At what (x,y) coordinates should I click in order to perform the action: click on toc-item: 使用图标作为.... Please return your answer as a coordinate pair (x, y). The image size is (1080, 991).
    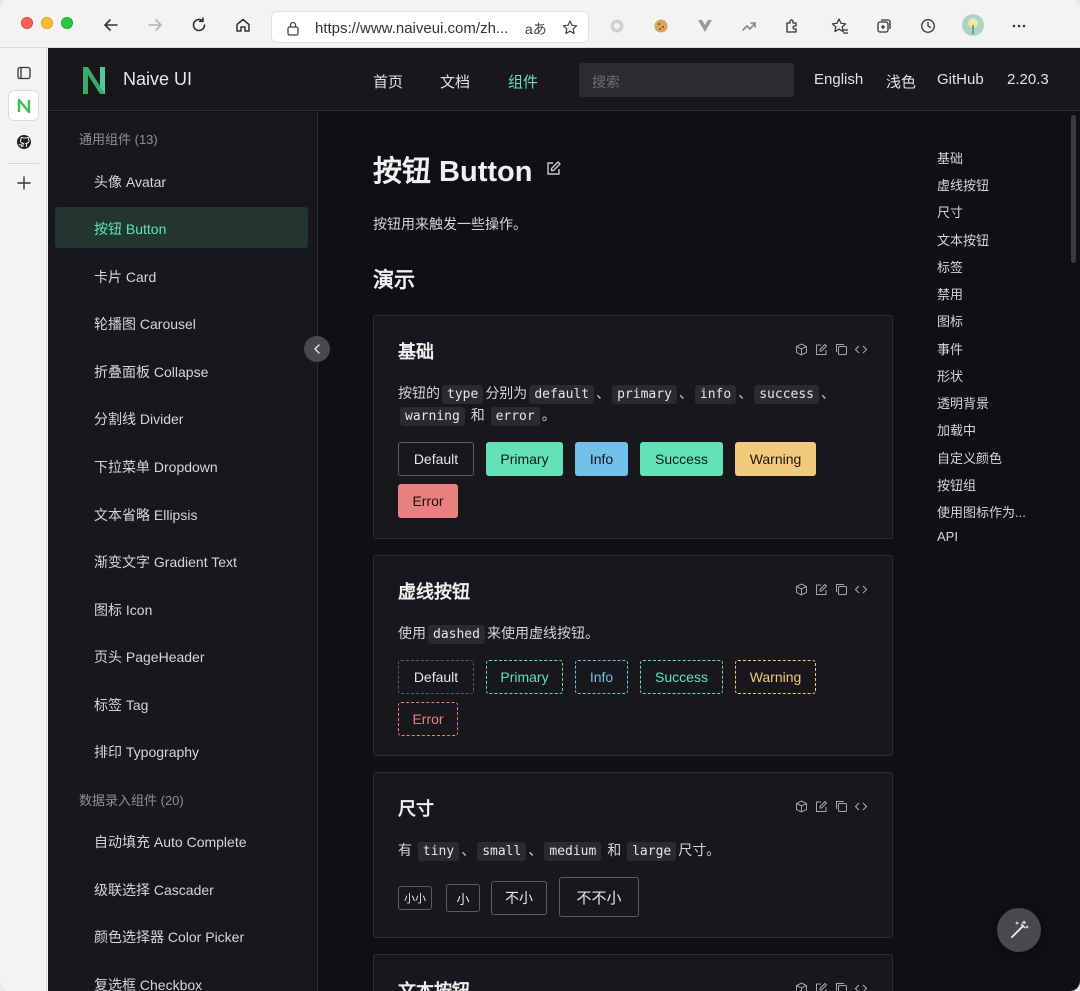
    Looking at the image, I should click on (981, 511).